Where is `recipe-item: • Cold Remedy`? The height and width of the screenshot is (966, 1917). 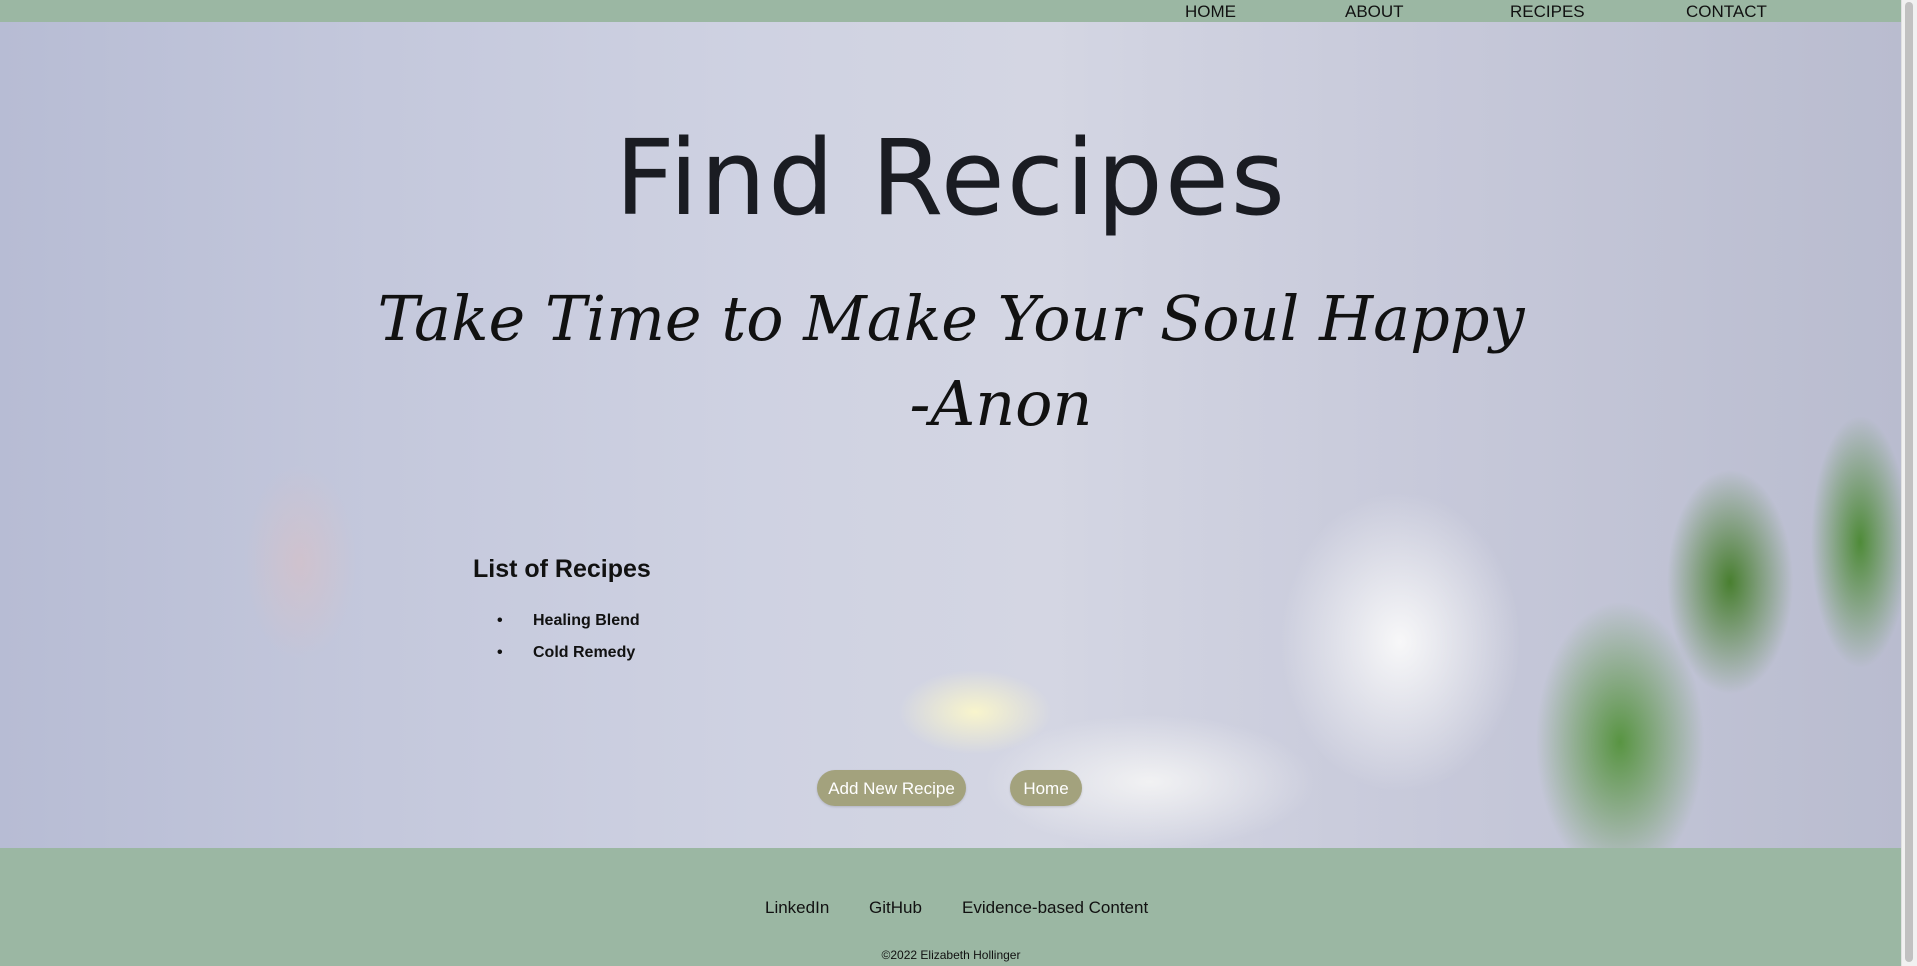 recipe-item: • Cold Remedy is located at coordinates (568, 660).